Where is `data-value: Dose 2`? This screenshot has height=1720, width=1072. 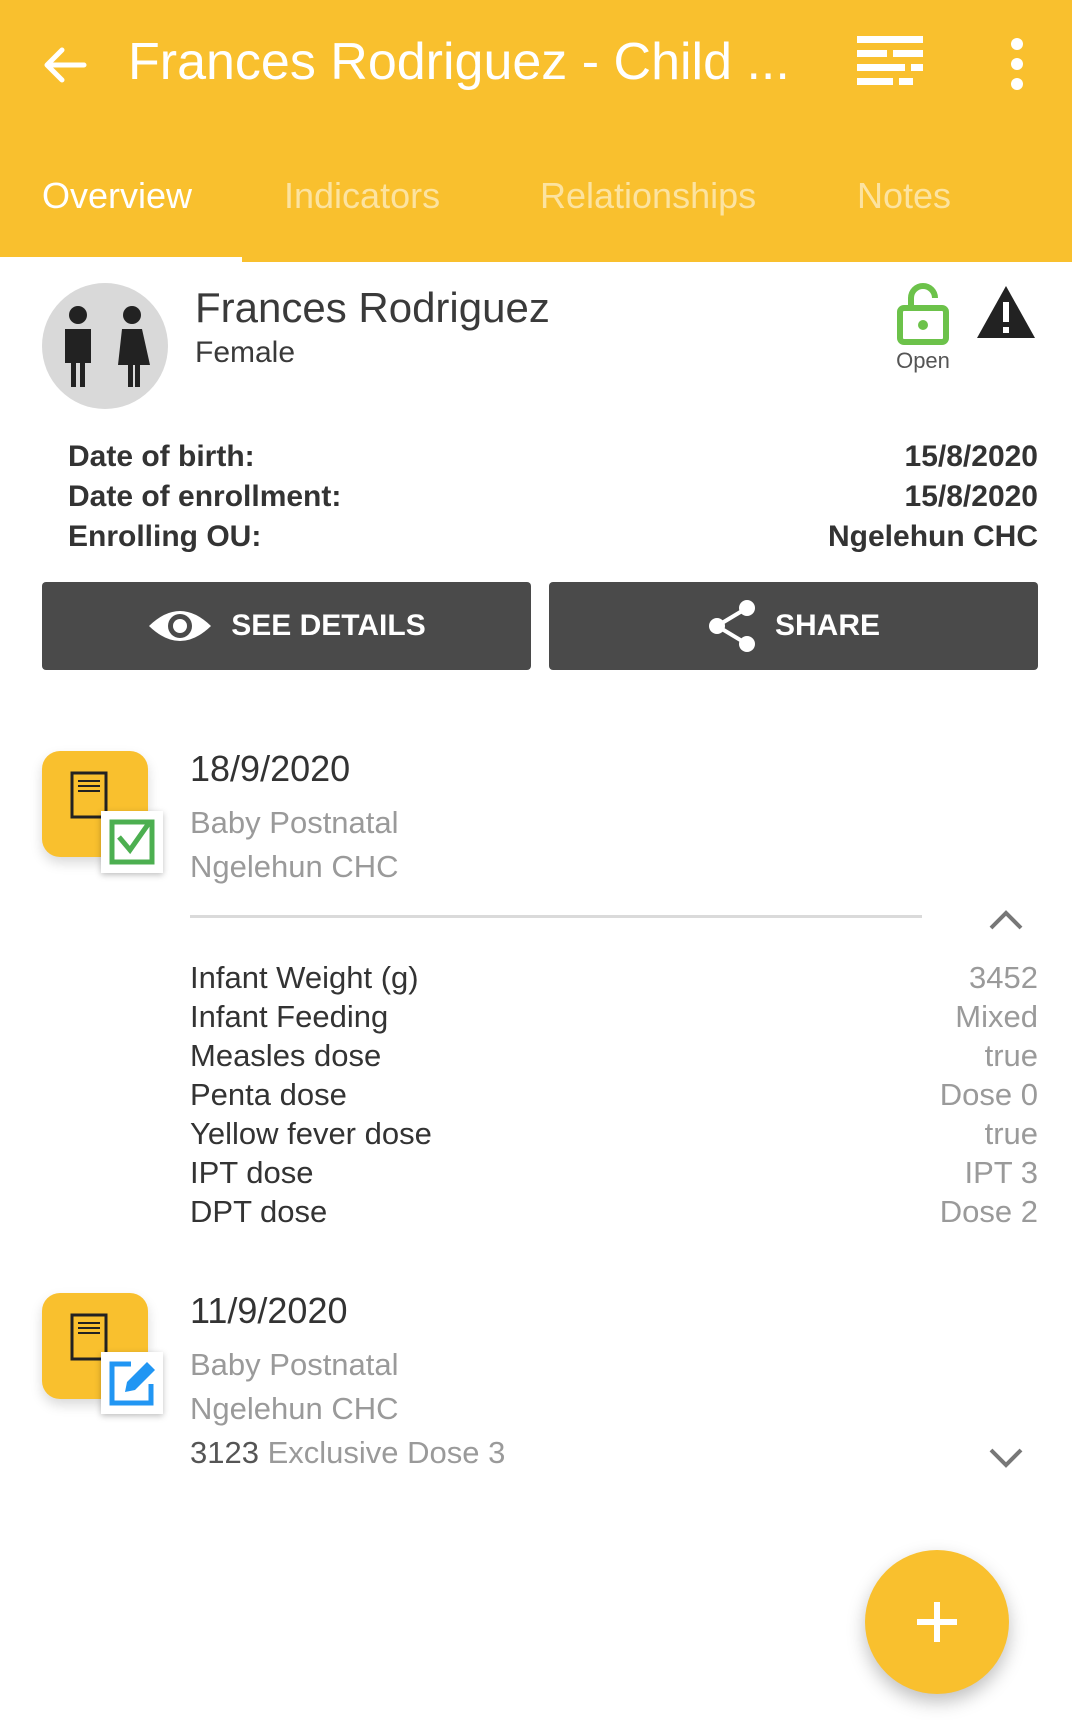 data-value: Dose 2 is located at coordinates (988, 1211).